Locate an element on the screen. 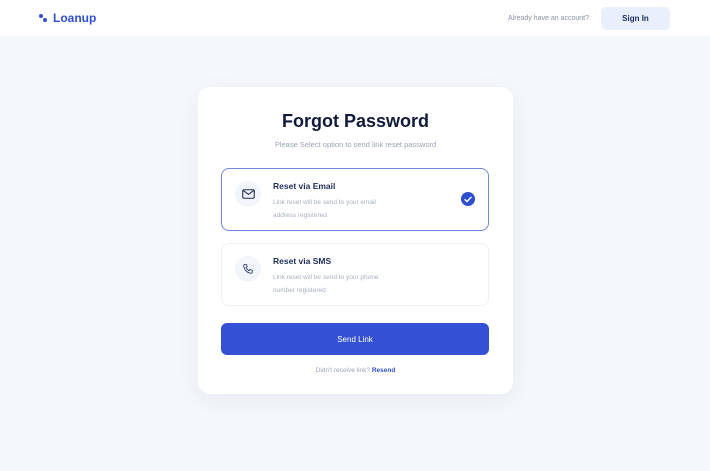 This screenshot has height=471, width=710. top-nav-bar: Loanup Already have an account? Sign In is located at coordinates (355, 18).